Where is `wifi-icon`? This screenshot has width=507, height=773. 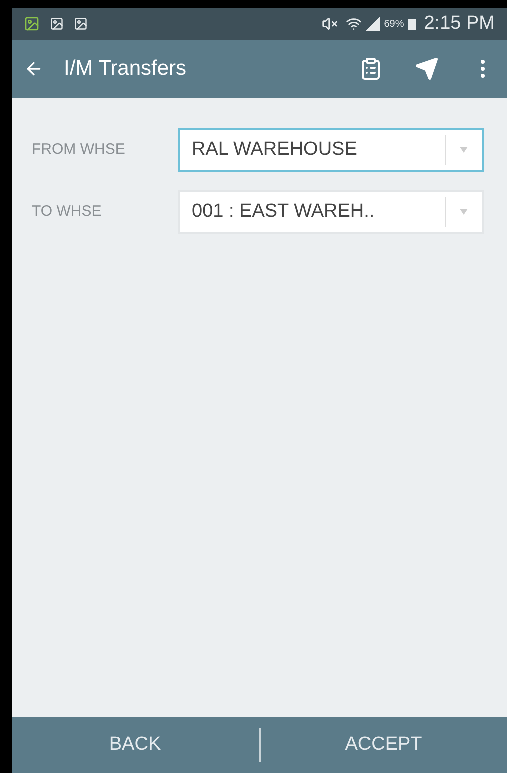
wifi-icon is located at coordinates (354, 24).